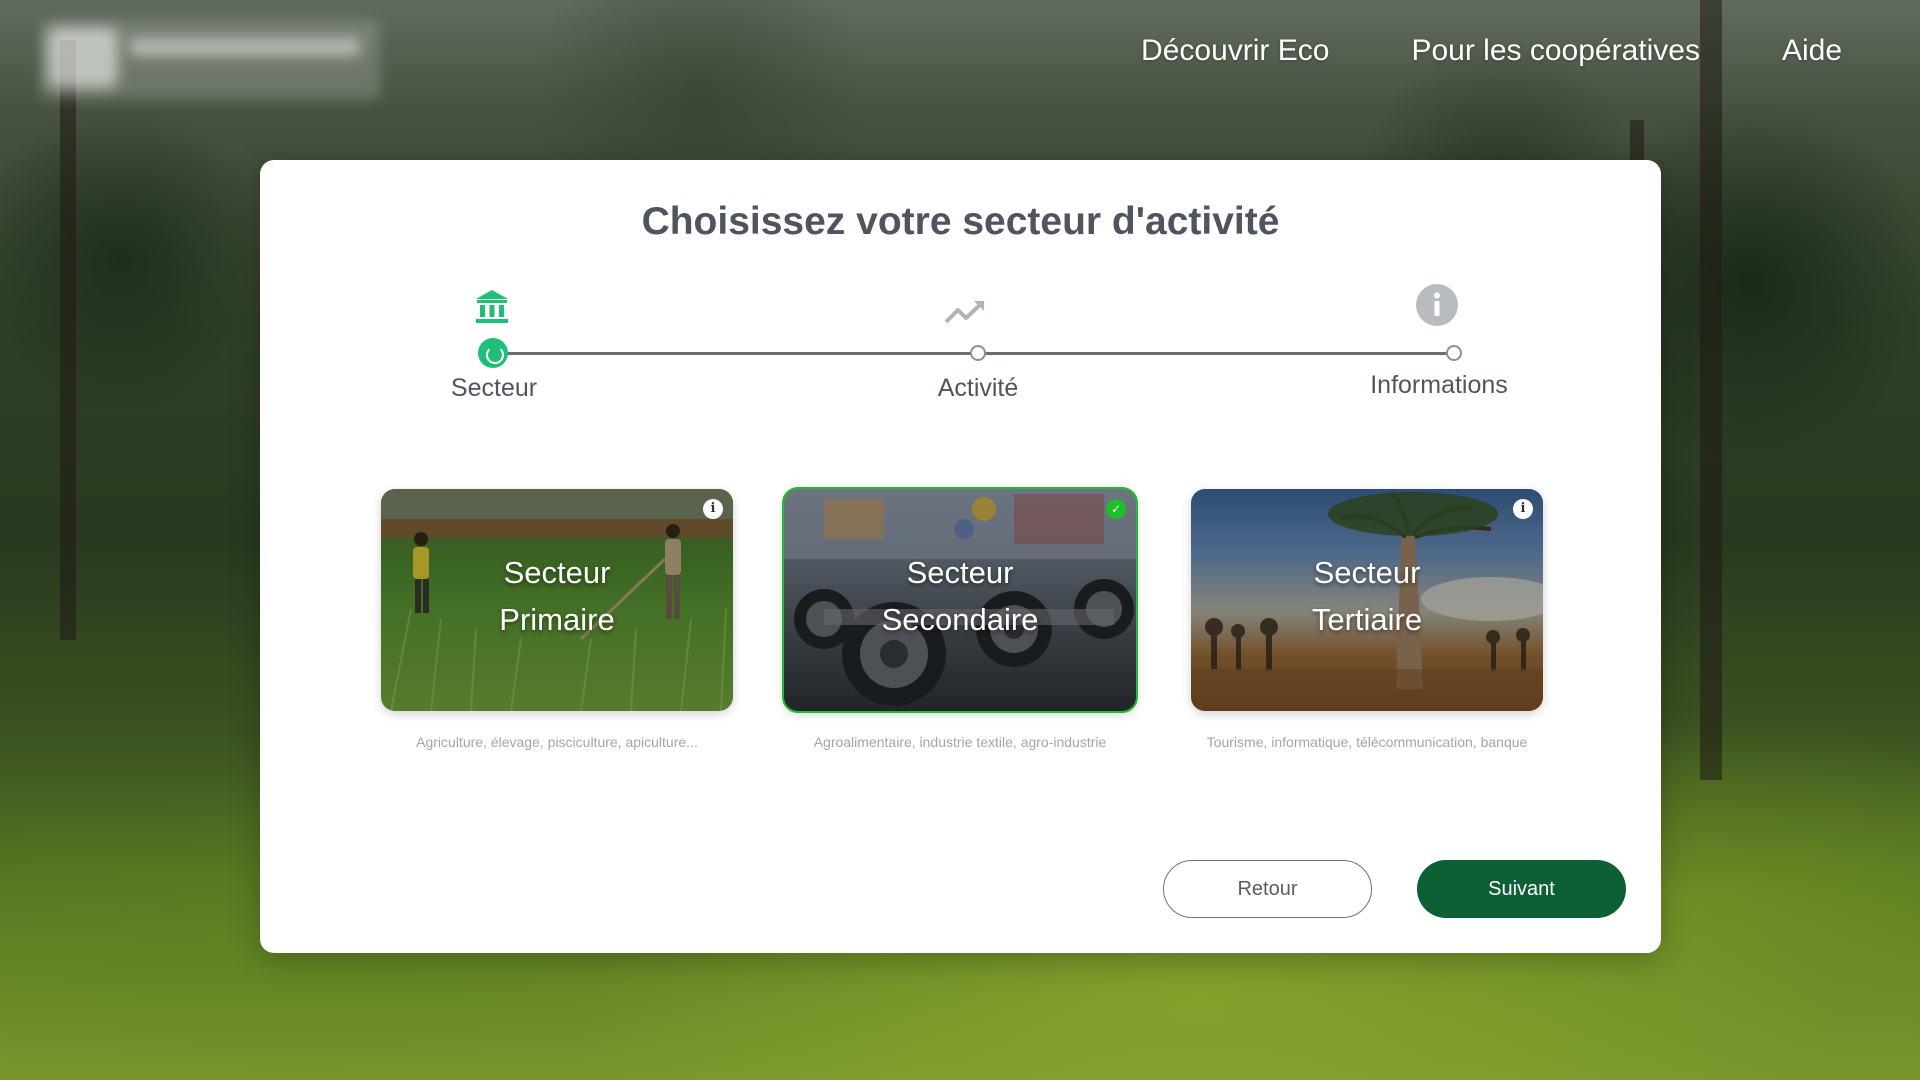 This screenshot has height=1080, width=1920. Describe the element at coordinates (1116, 509) in the screenshot. I see `check-icon: ✓` at that location.